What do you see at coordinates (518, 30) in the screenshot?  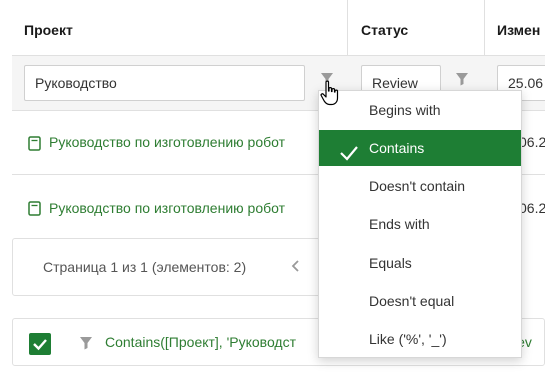 I see `column-header-modified: Измен` at bounding box center [518, 30].